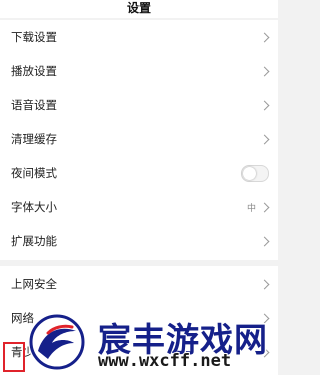  I want to click on setting-clear-cache: 清理缓存, so click(139, 139).